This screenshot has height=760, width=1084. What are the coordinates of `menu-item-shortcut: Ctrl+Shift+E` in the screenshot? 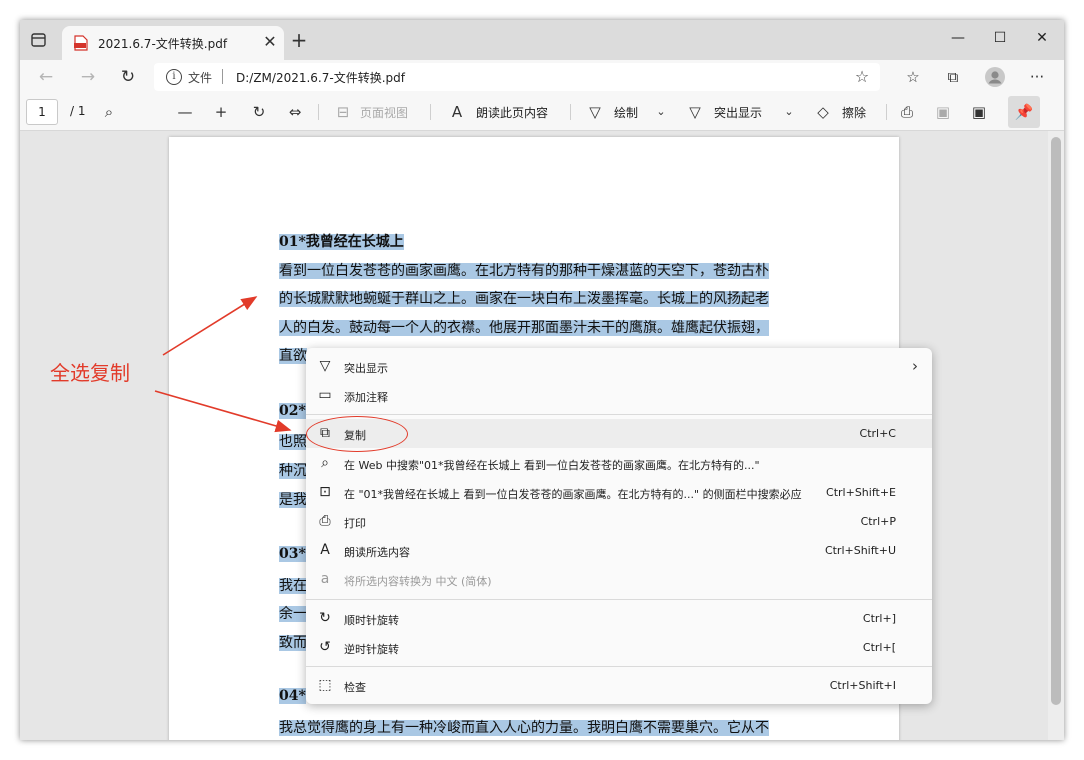 It's located at (861, 492).